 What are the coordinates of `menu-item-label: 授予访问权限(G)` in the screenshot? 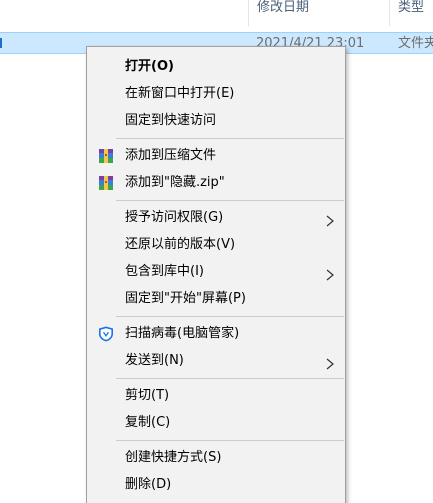 It's located at (174, 217).